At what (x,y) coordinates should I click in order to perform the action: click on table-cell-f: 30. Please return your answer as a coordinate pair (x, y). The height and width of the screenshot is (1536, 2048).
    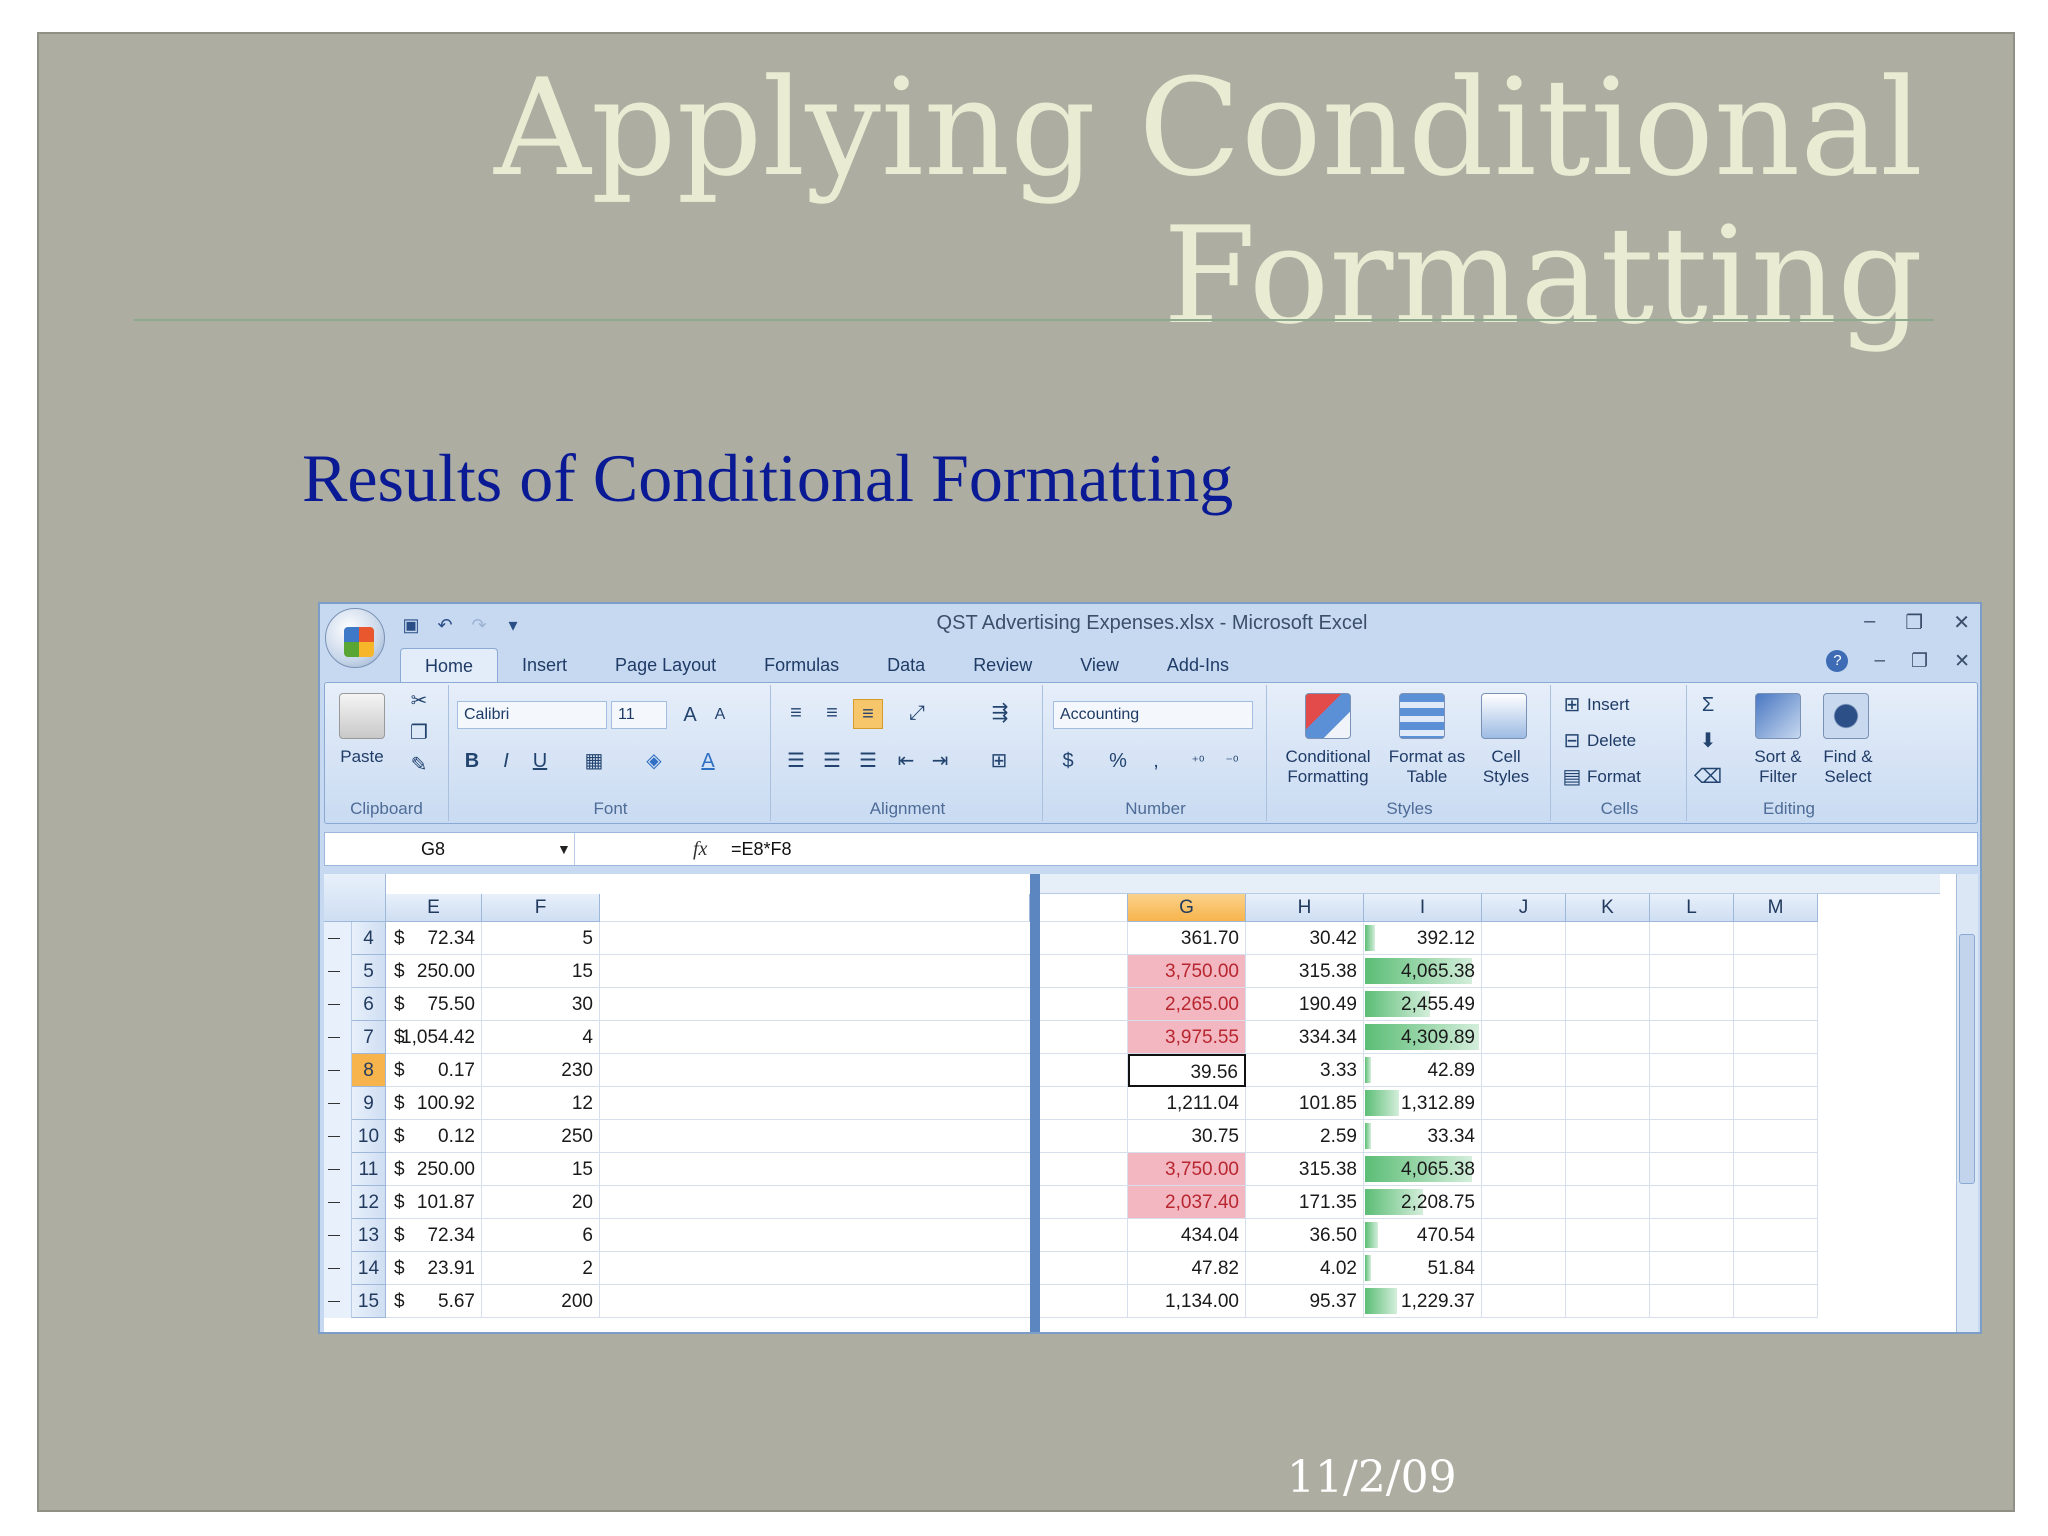
    Looking at the image, I should click on (541, 1004).